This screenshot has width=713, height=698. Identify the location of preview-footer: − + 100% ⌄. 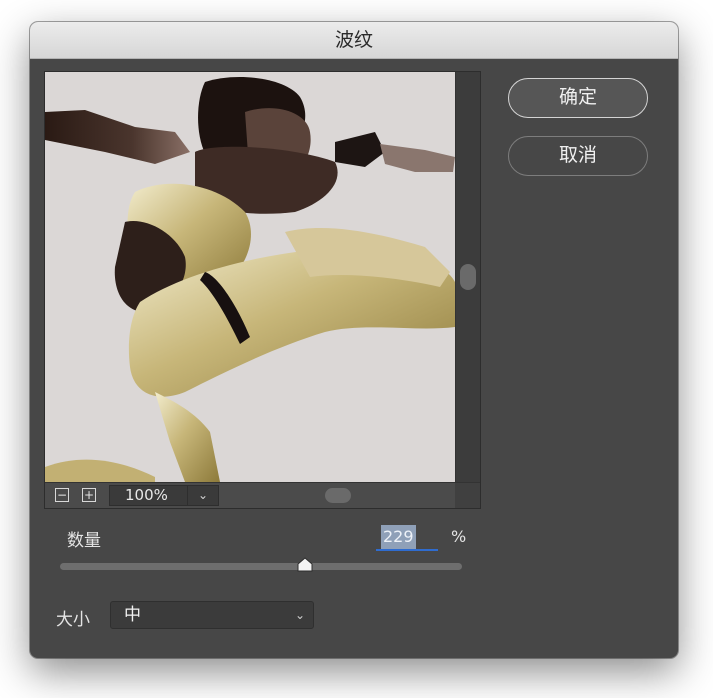
(262, 495).